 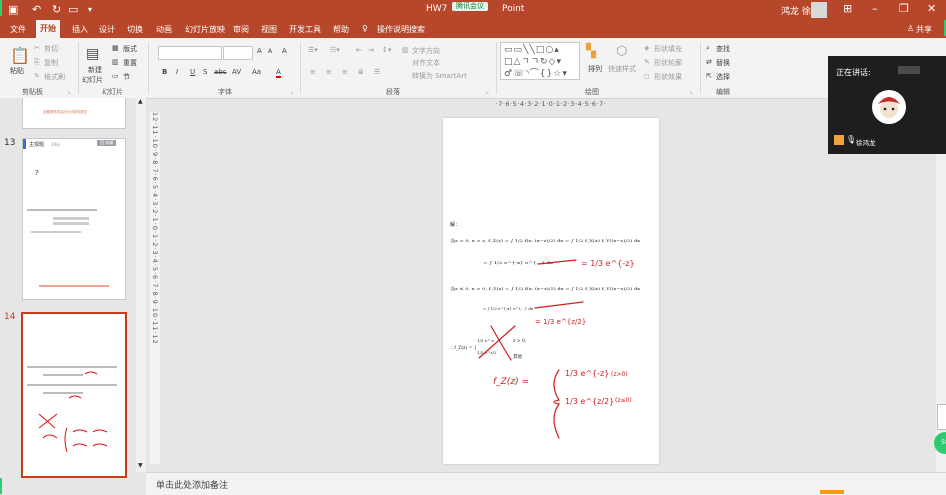 I want to click on bullets-icon: ☰▾, so click(x=313, y=50).